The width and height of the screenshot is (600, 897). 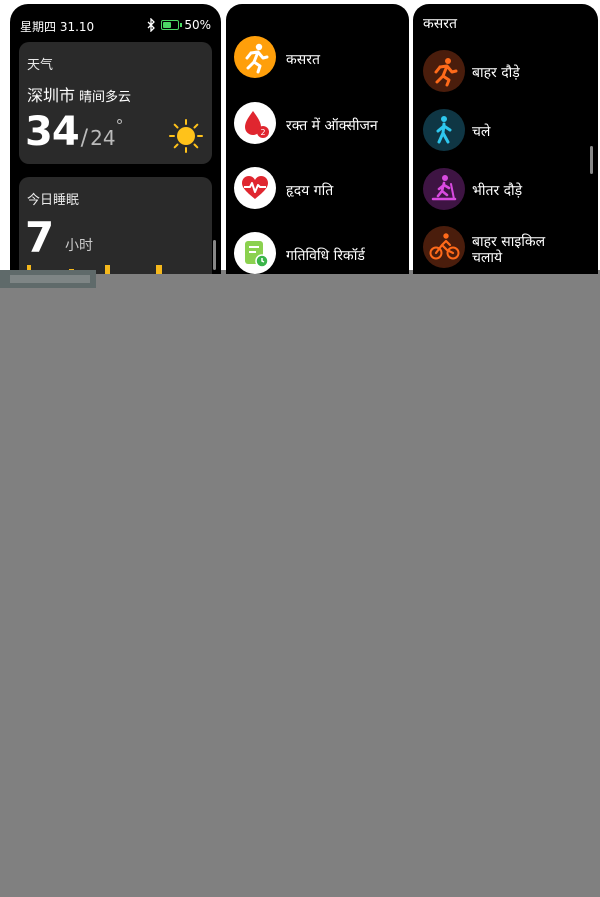 What do you see at coordinates (255, 57) in the screenshot?
I see `running-icon` at bounding box center [255, 57].